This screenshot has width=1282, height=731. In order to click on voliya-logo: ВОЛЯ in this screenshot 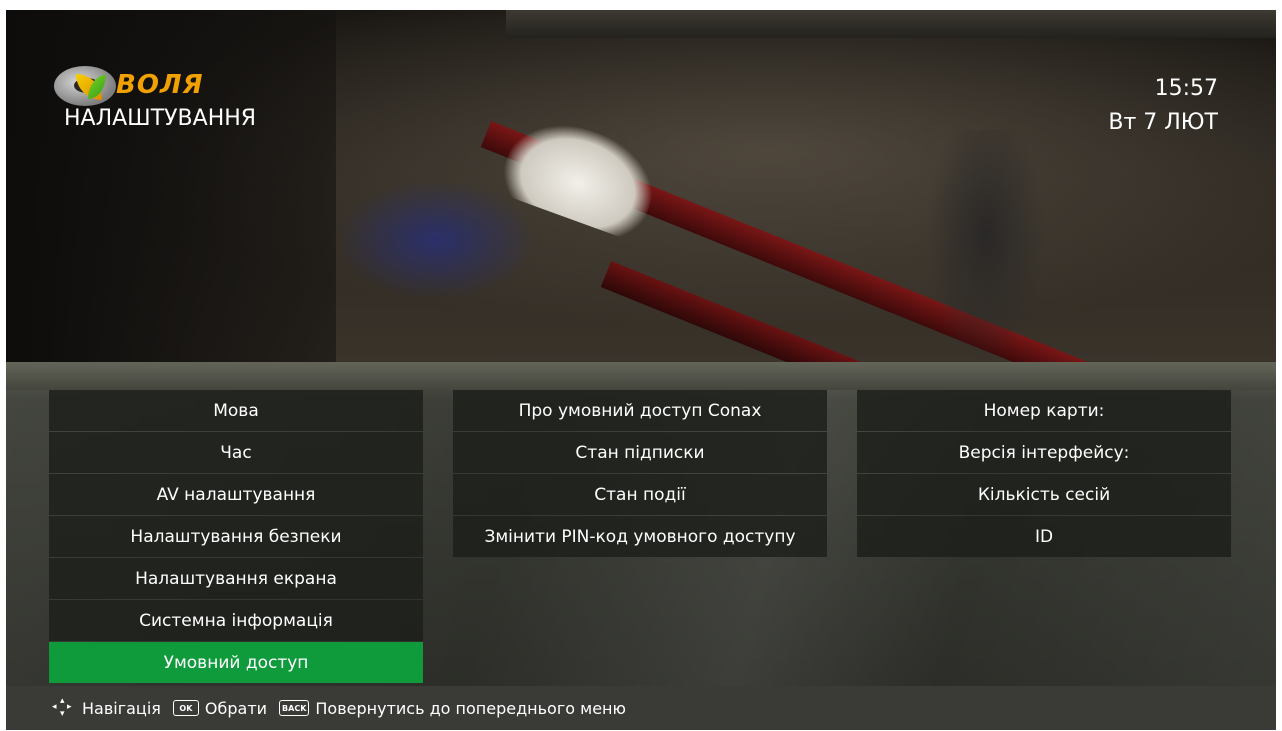, I will do `click(129, 86)`.